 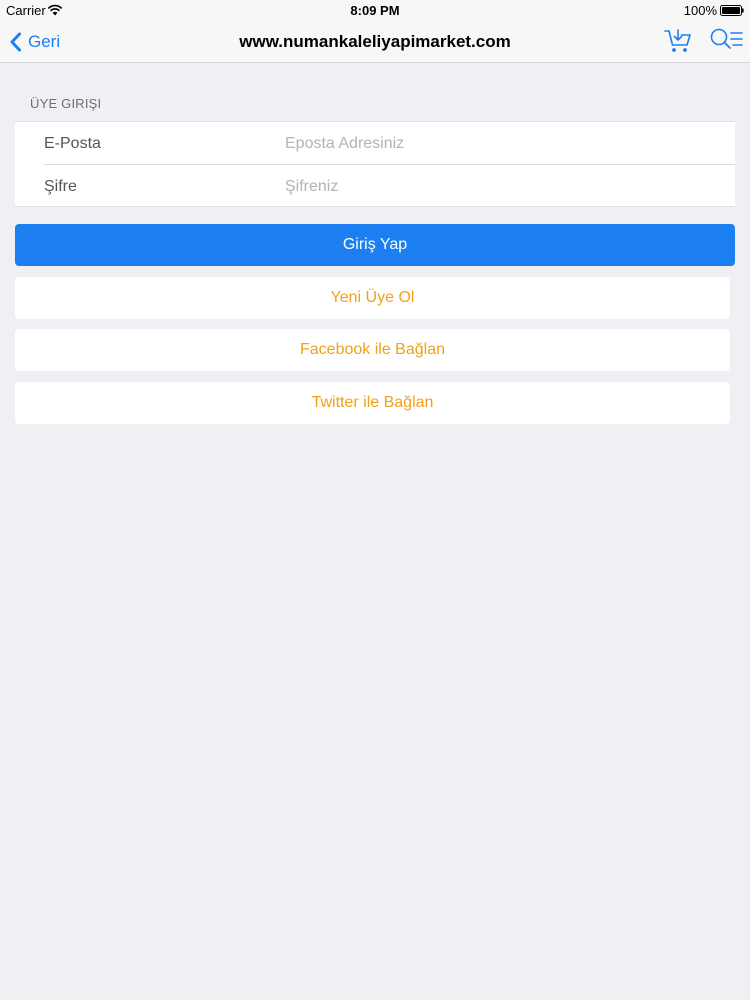 I want to click on status-bar: Carrier 8:09 PM 100%, so click(x=375, y=10).